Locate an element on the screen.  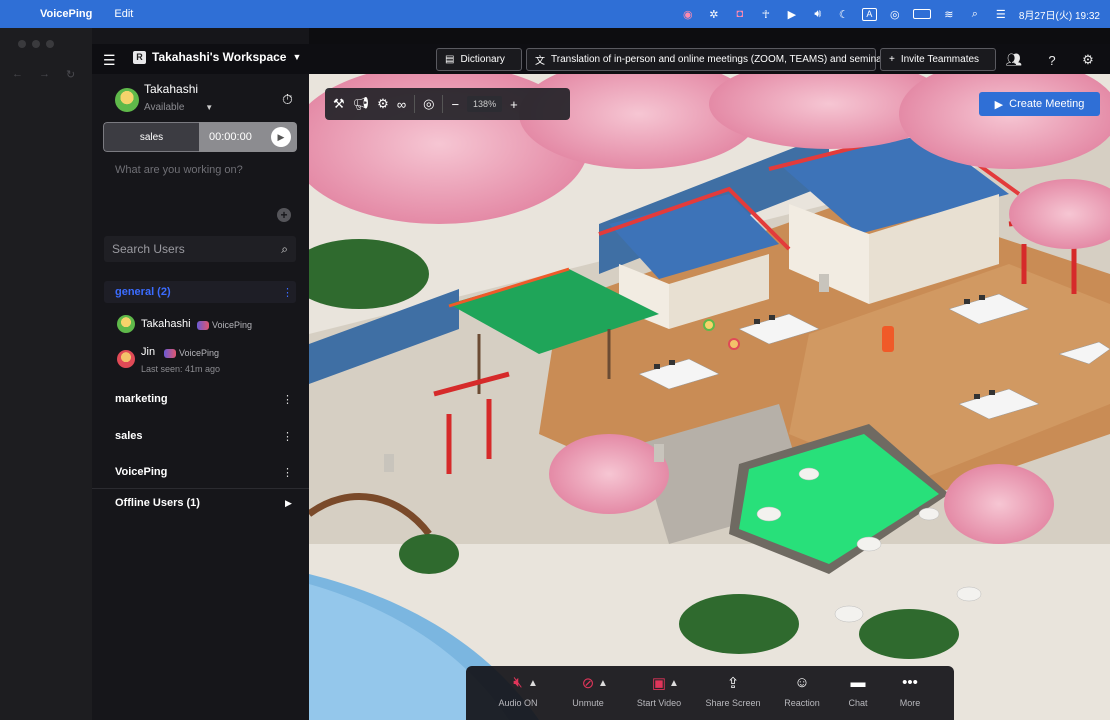
account-icon: ◎ is located at coordinates (895, 14).